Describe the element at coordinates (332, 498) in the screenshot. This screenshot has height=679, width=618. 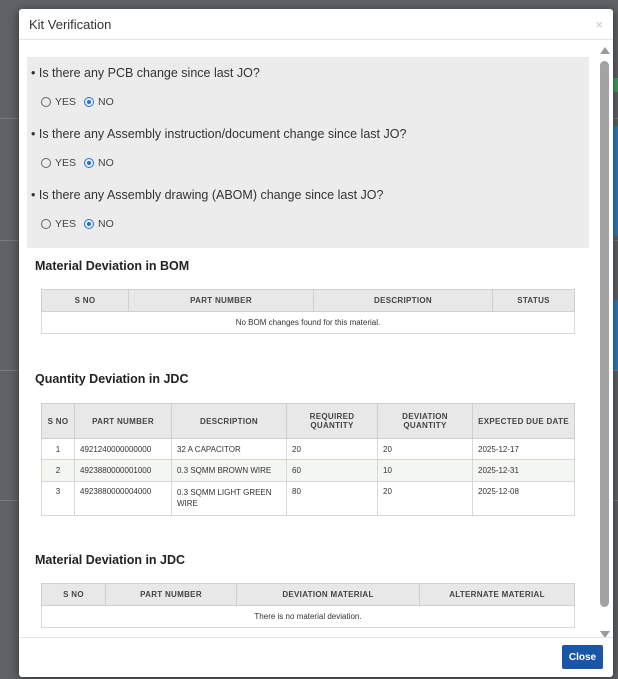
I see `cell: 80` at that location.